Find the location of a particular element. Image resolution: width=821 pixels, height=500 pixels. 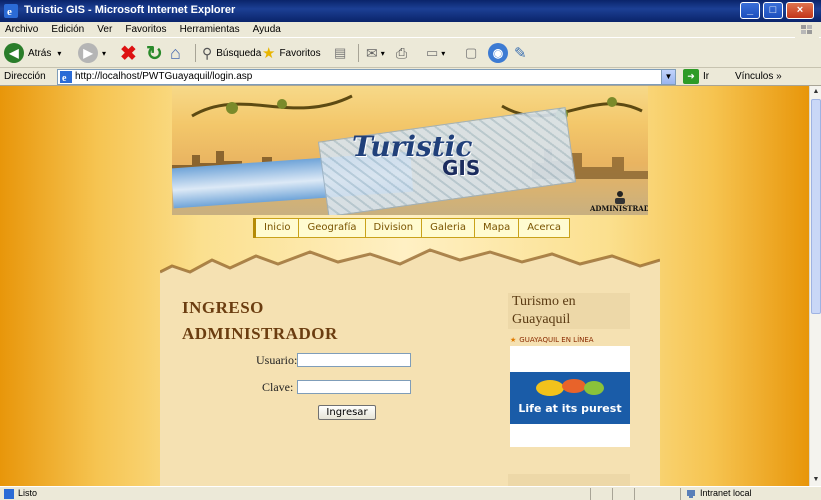

page-icon: e is located at coordinates (66, 77).